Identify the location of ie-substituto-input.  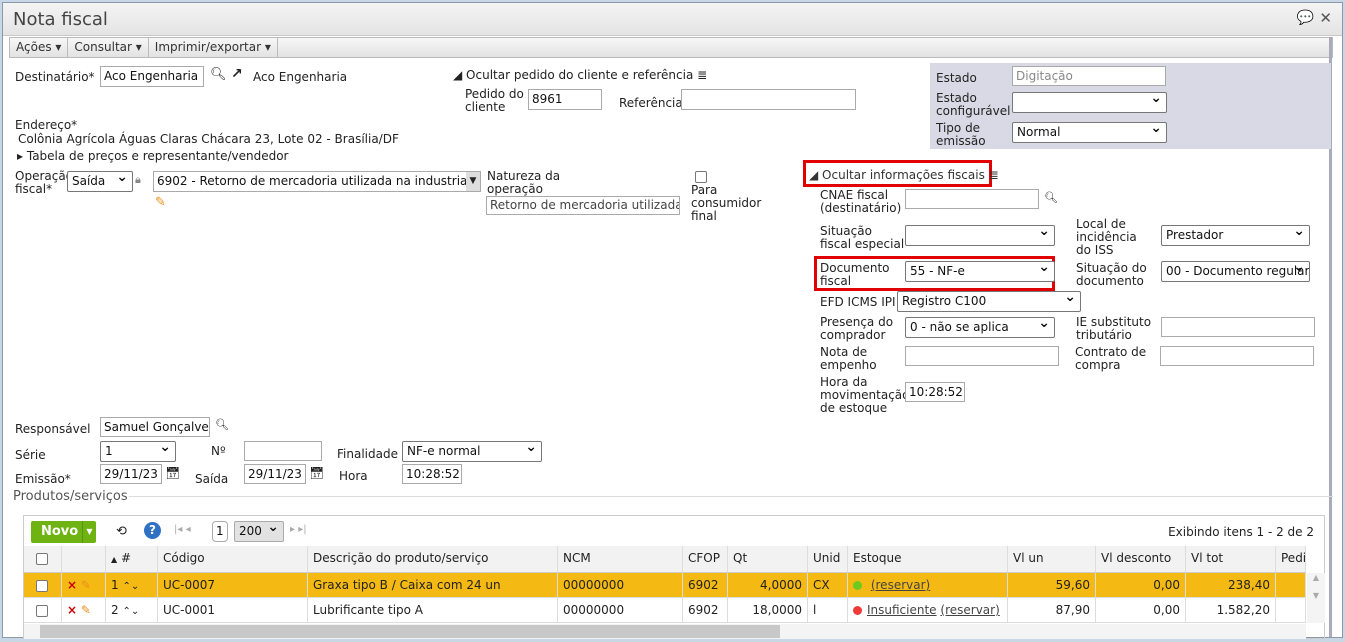
(1238, 327).